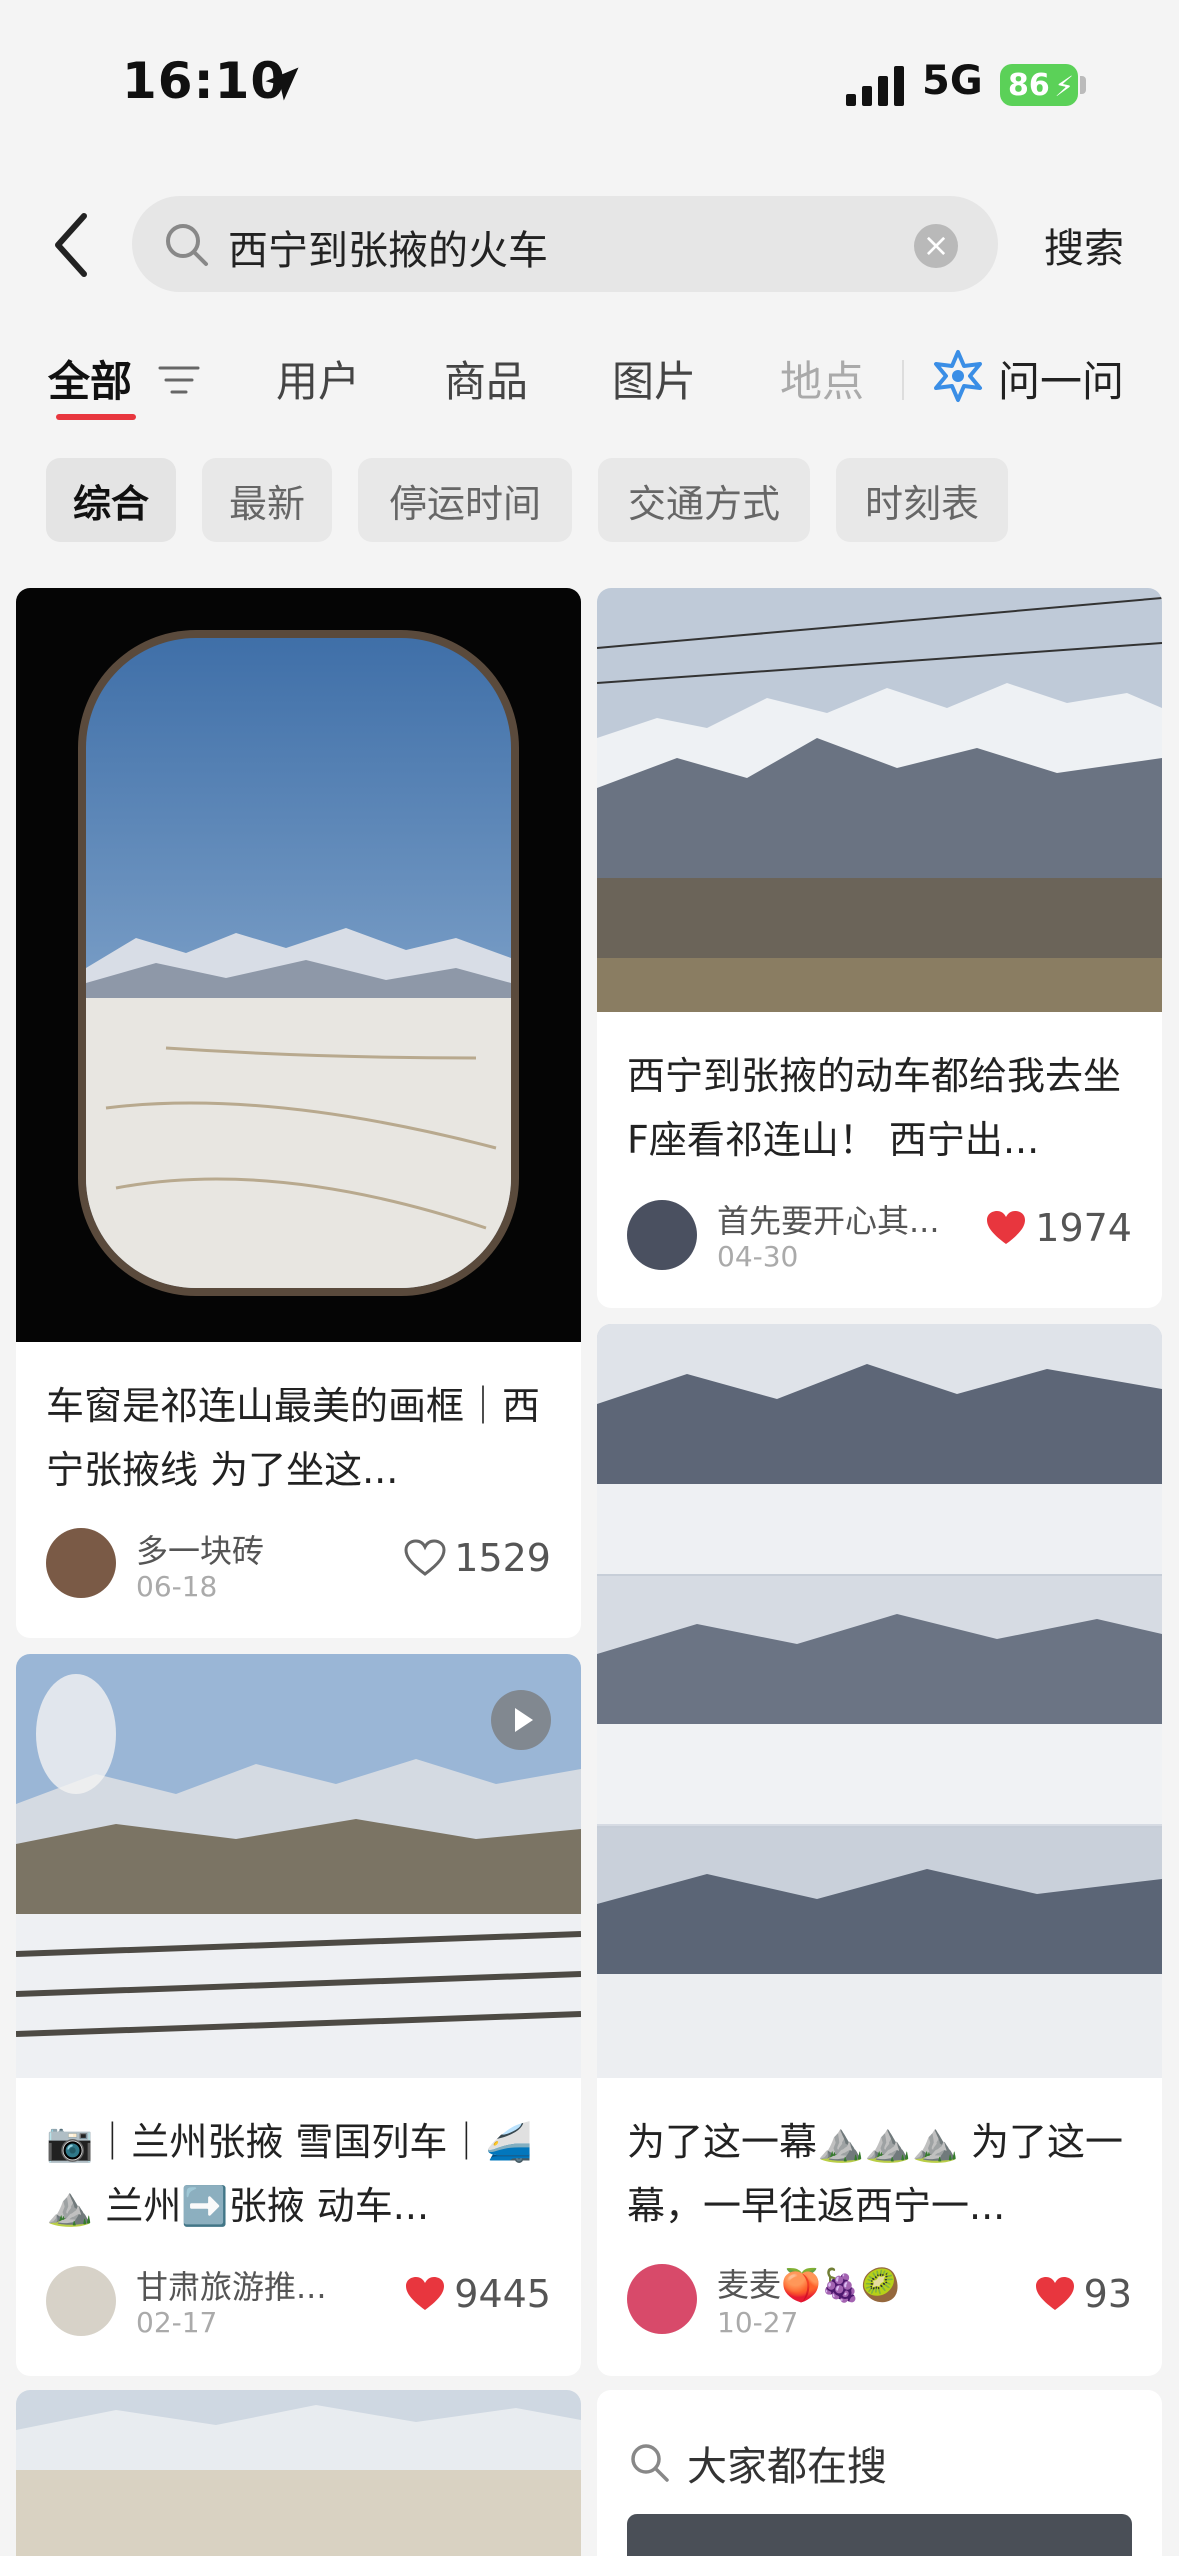  I want to click on tab-all: 全部, so click(90, 378).